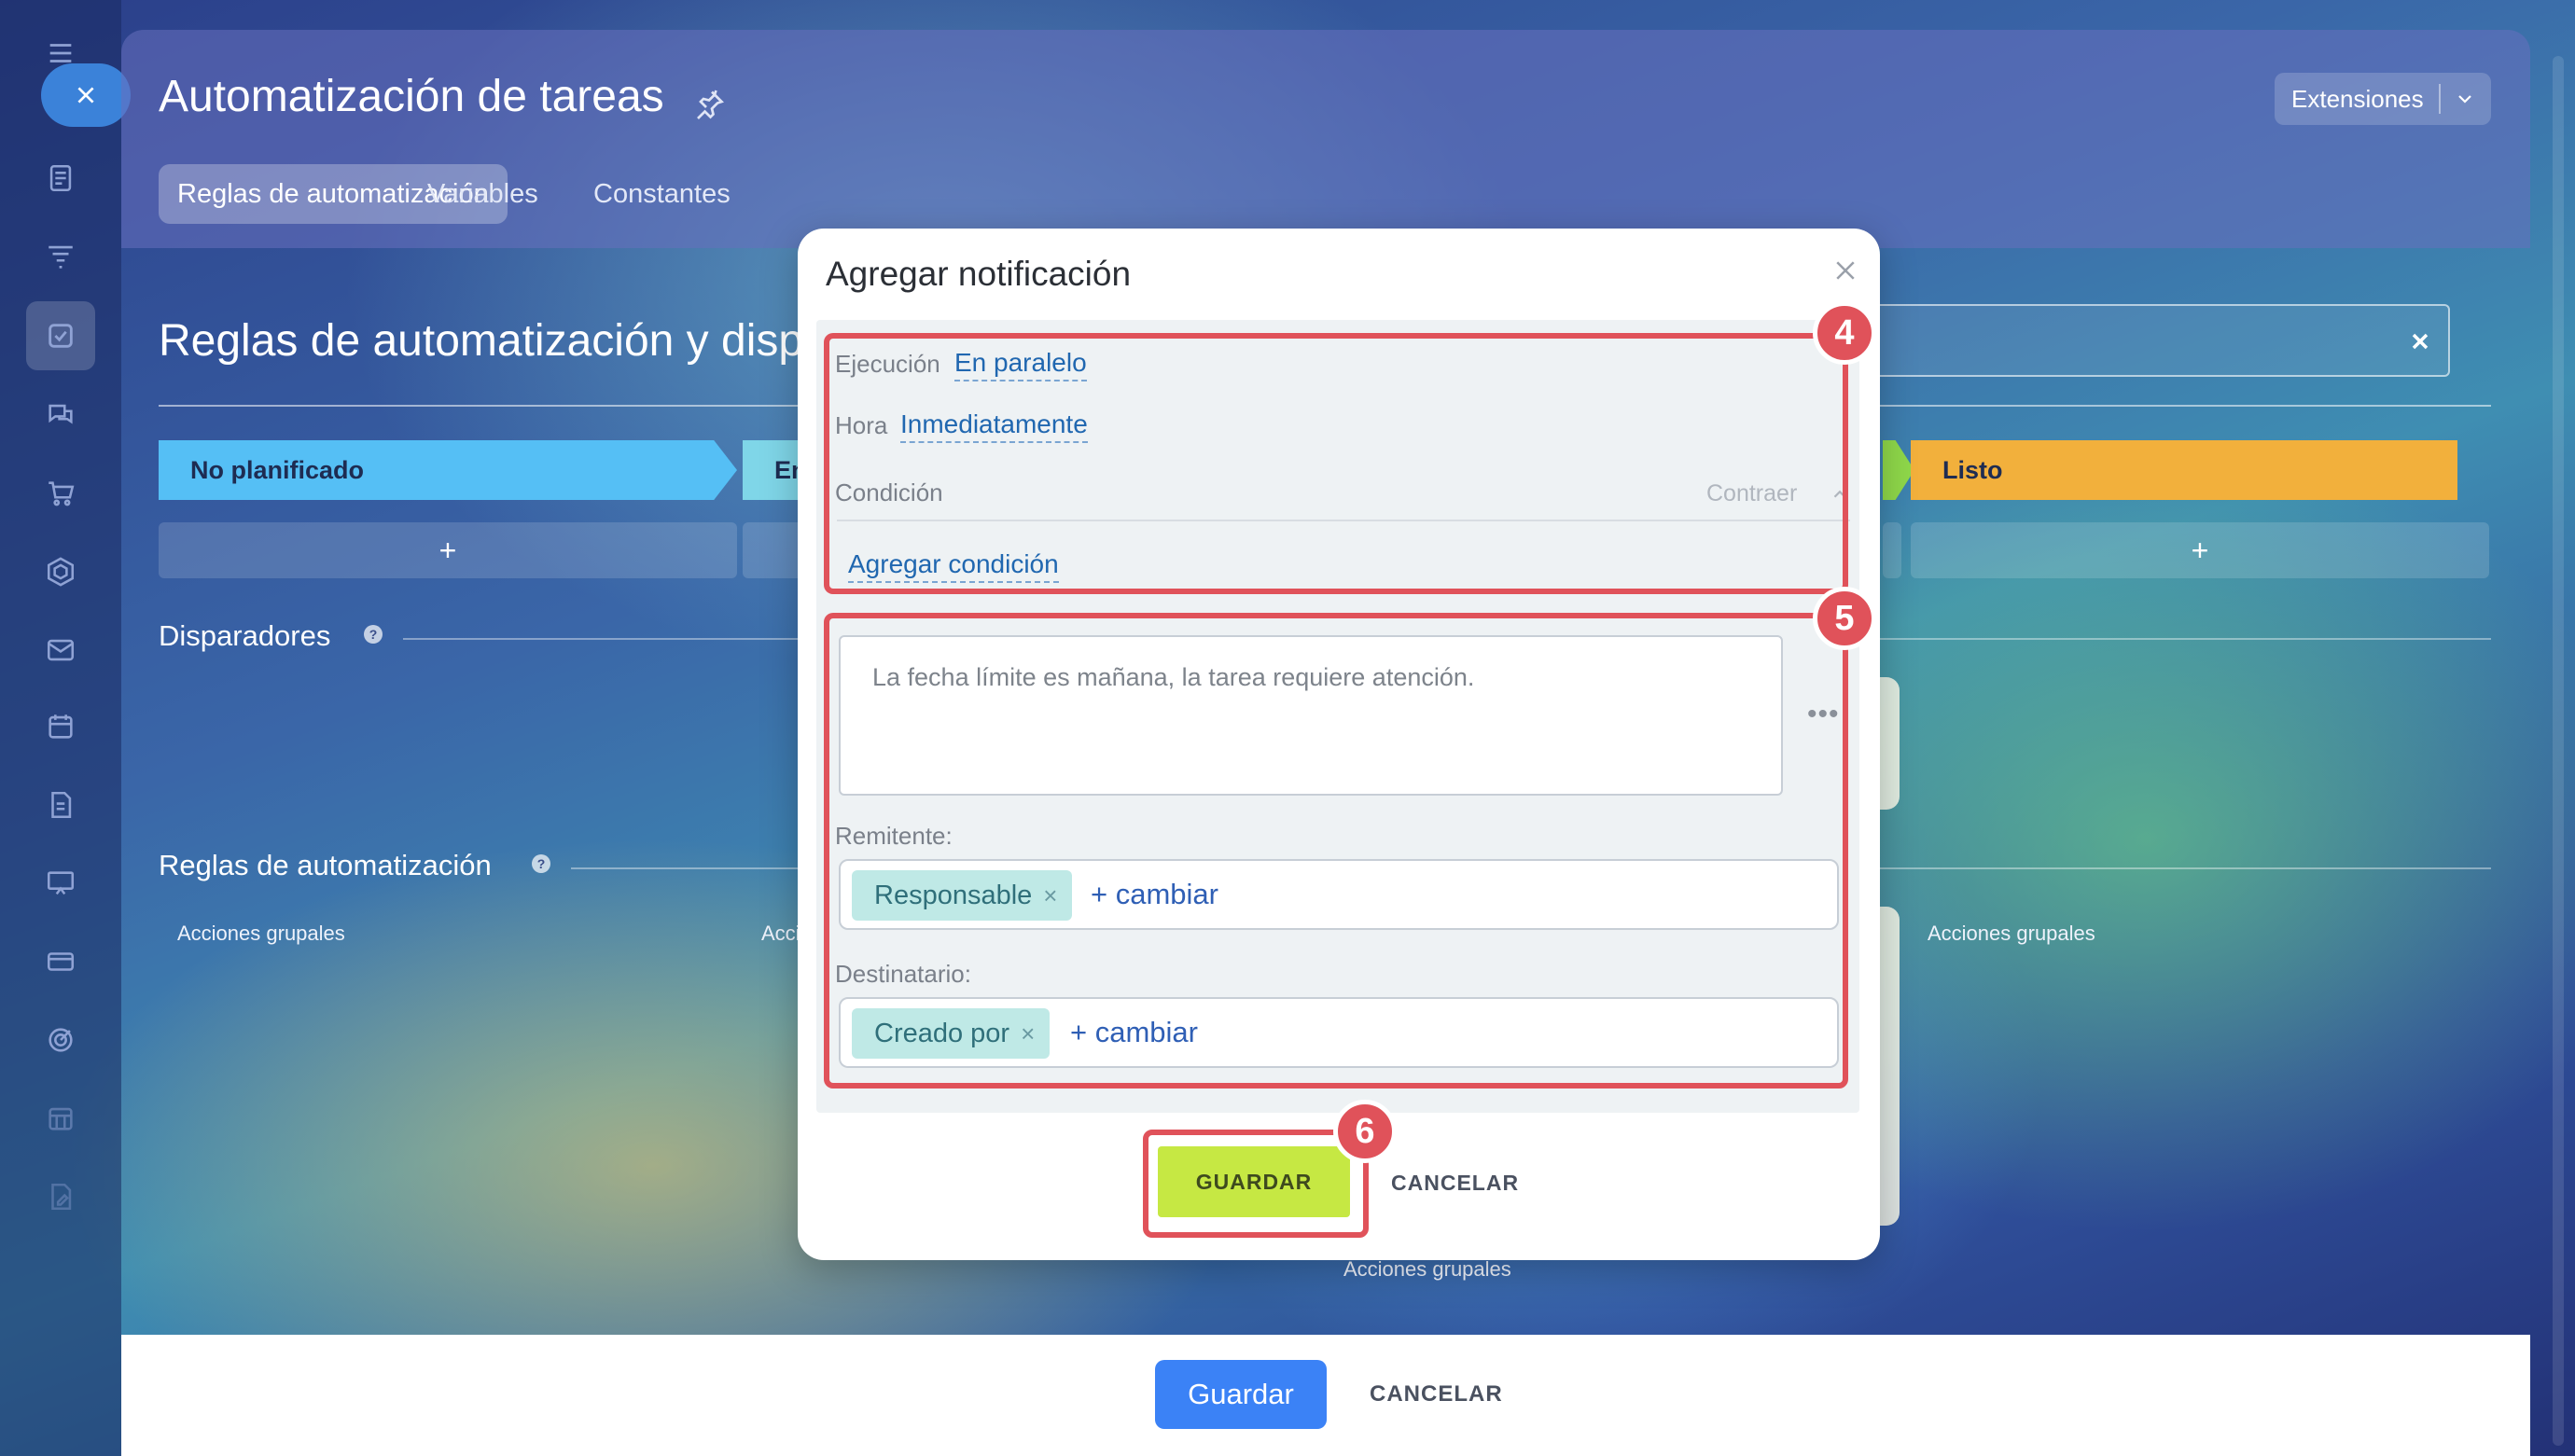  What do you see at coordinates (60, 1118) in the screenshot?
I see `grid-calendar-icon` at bounding box center [60, 1118].